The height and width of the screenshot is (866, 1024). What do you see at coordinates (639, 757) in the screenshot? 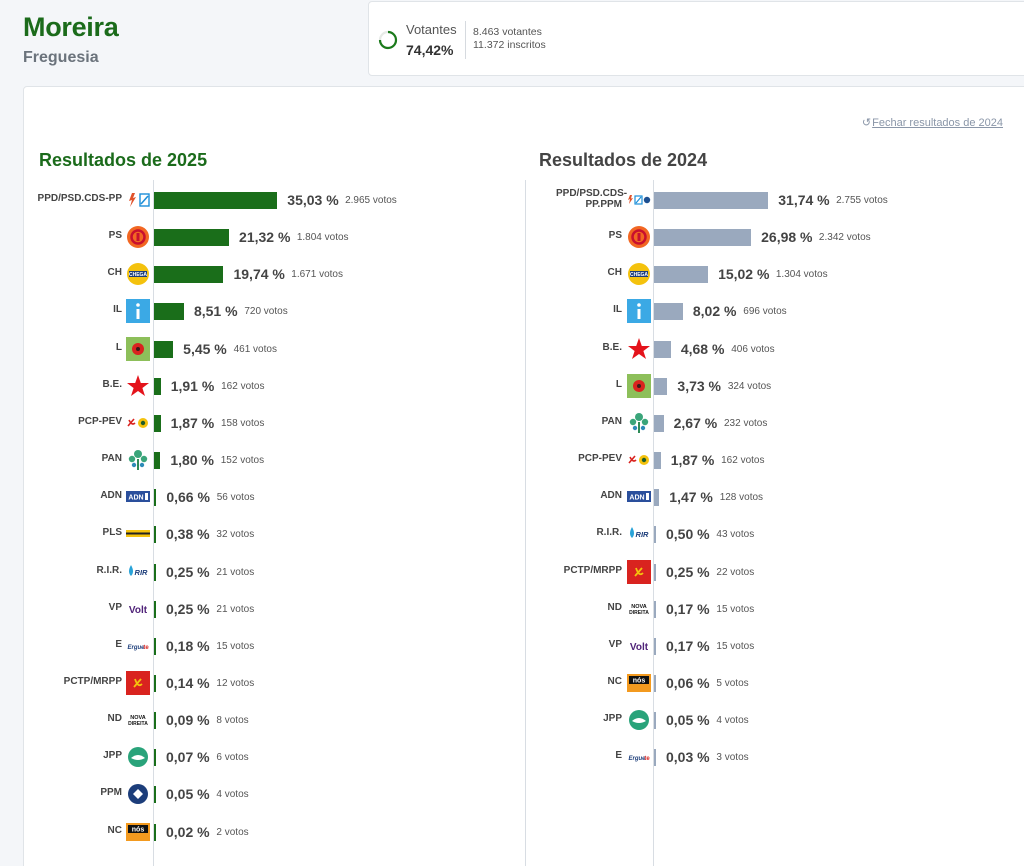
I see `ergue-te-logo: Ergue te` at bounding box center [639, 757].